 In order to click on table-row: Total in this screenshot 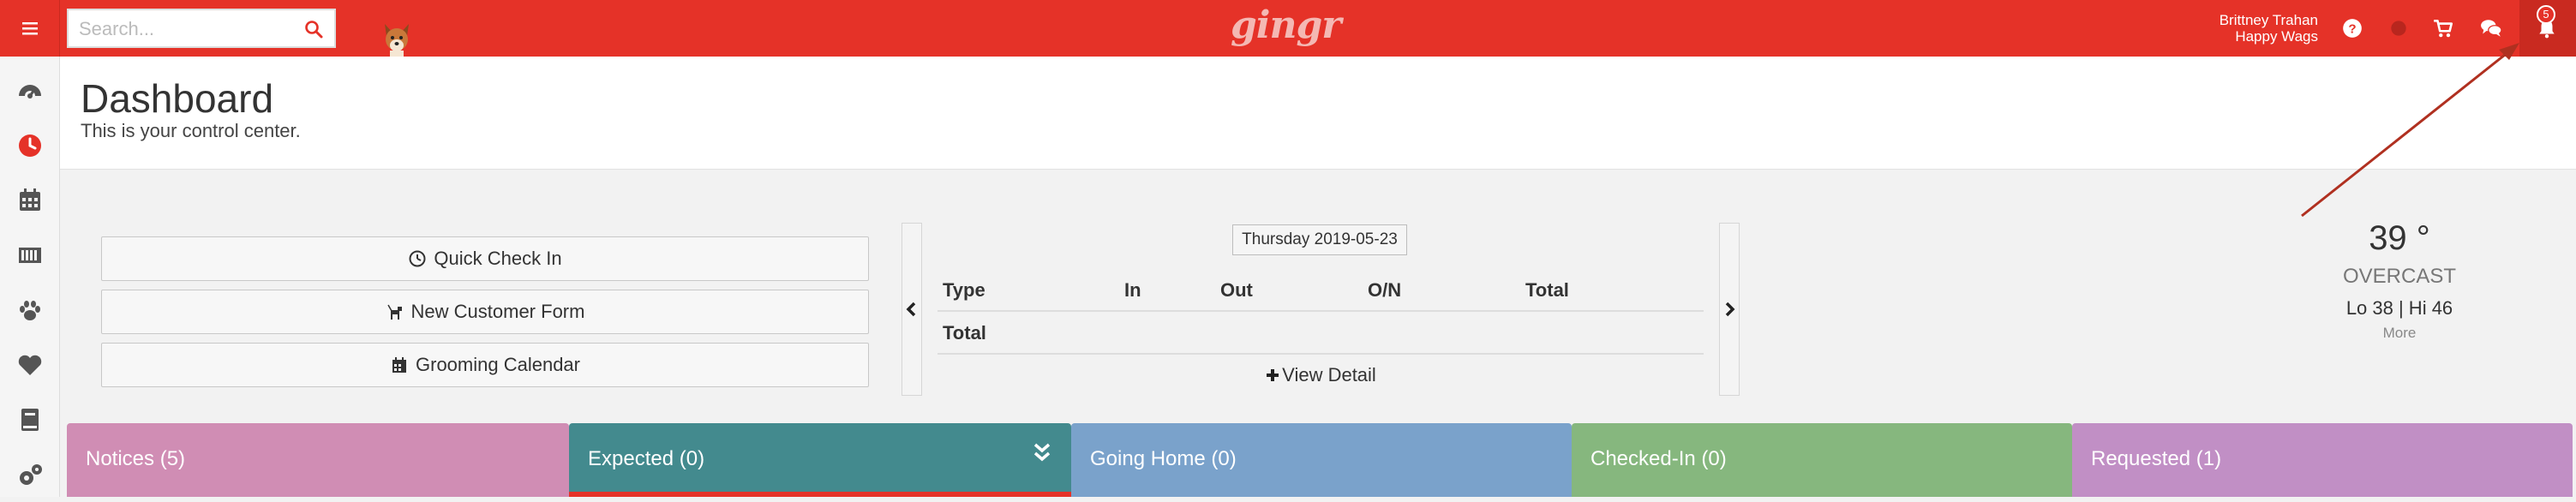, I will do `click(1321, 333)`.